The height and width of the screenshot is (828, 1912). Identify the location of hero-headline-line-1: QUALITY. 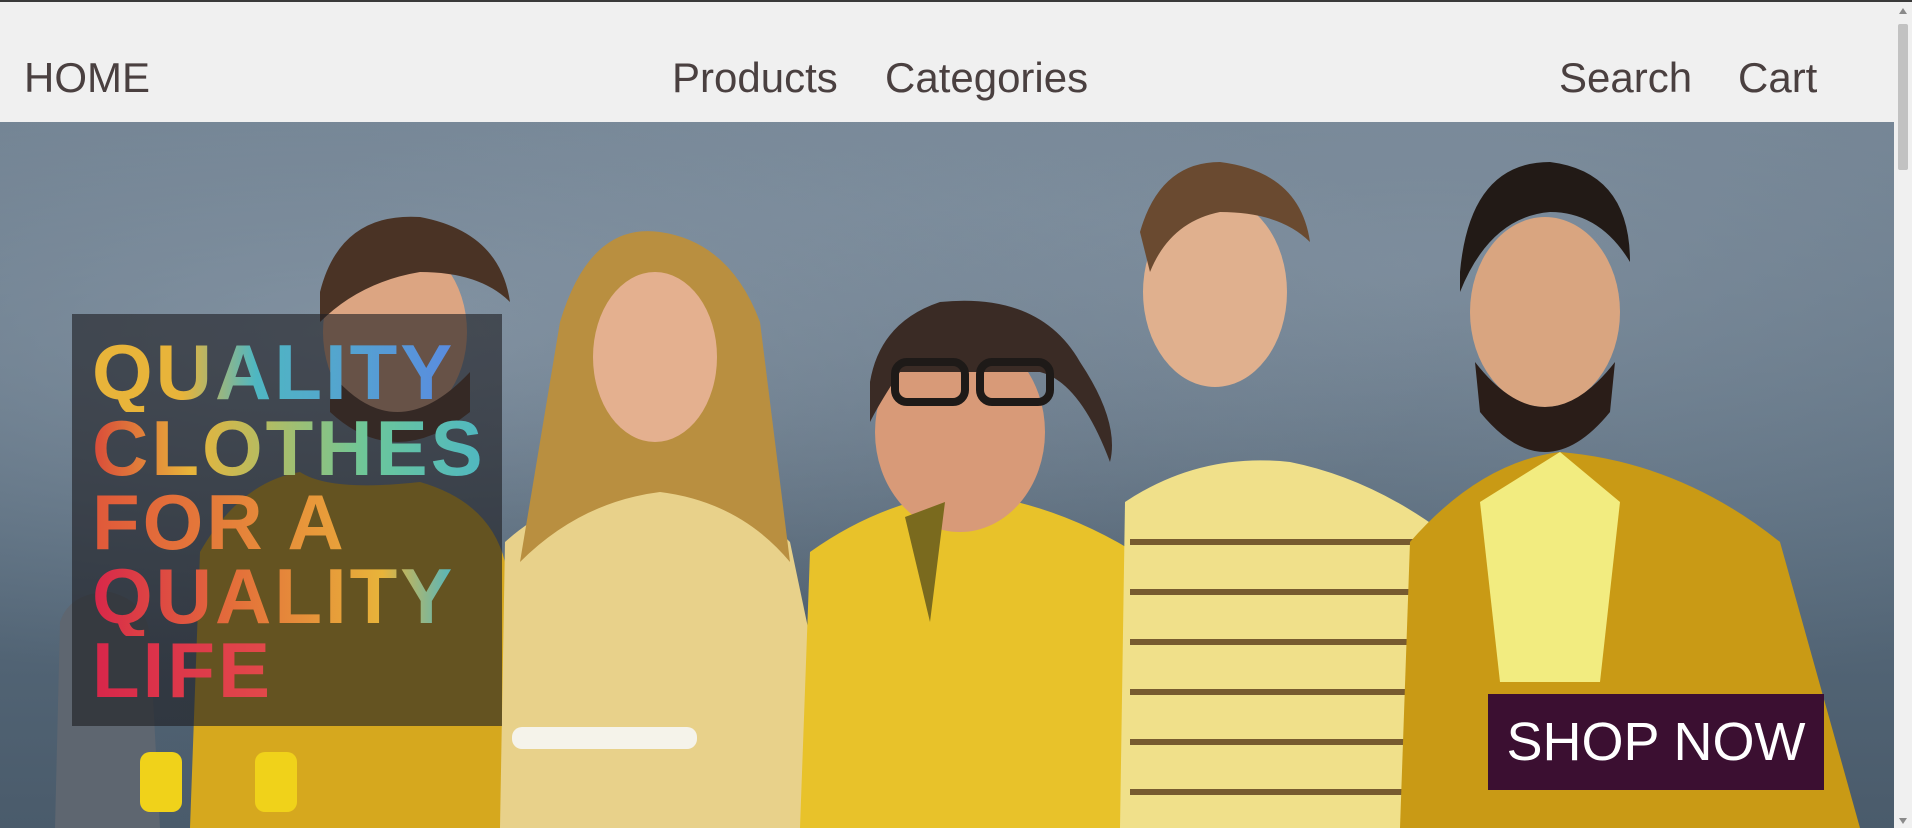
(274, 372).